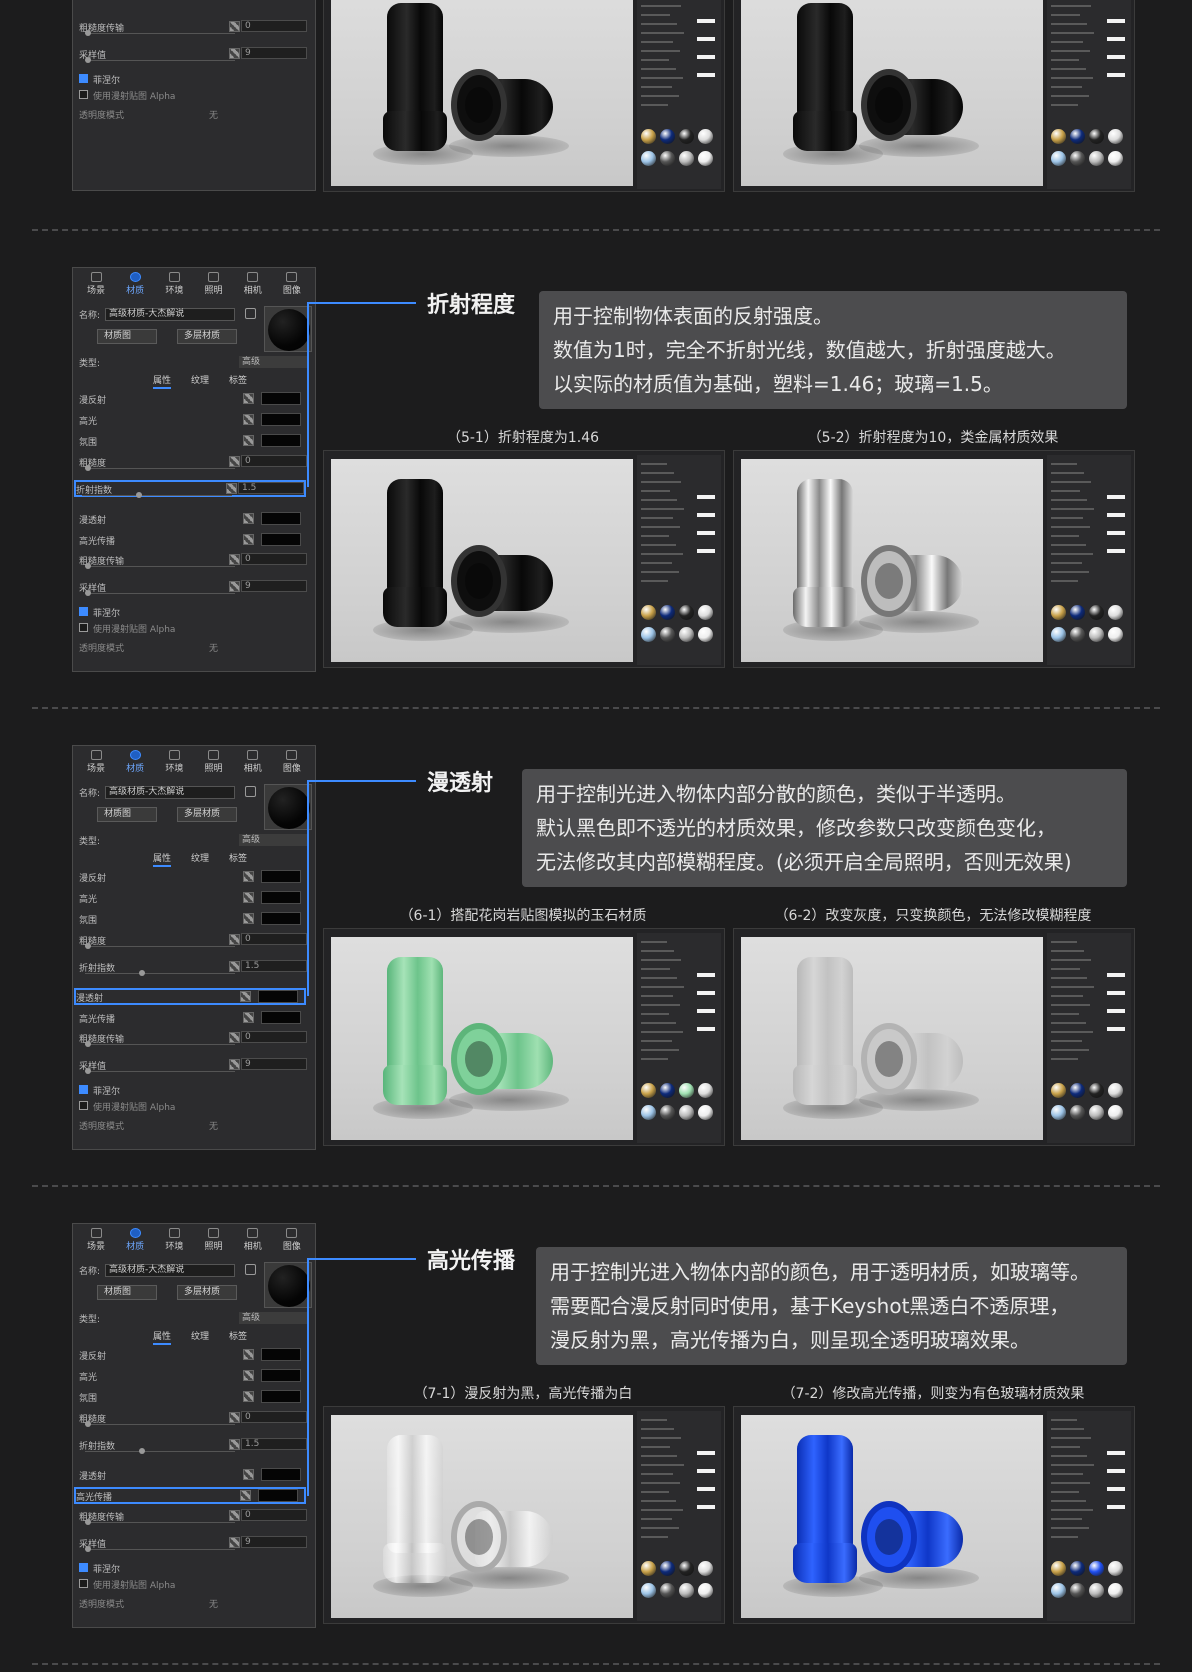 This screenshot has height=1672, width=1192. Describe the element at coordinates (253, 1241) in the screenshot. I see `tab-camera: 相机` at that location.